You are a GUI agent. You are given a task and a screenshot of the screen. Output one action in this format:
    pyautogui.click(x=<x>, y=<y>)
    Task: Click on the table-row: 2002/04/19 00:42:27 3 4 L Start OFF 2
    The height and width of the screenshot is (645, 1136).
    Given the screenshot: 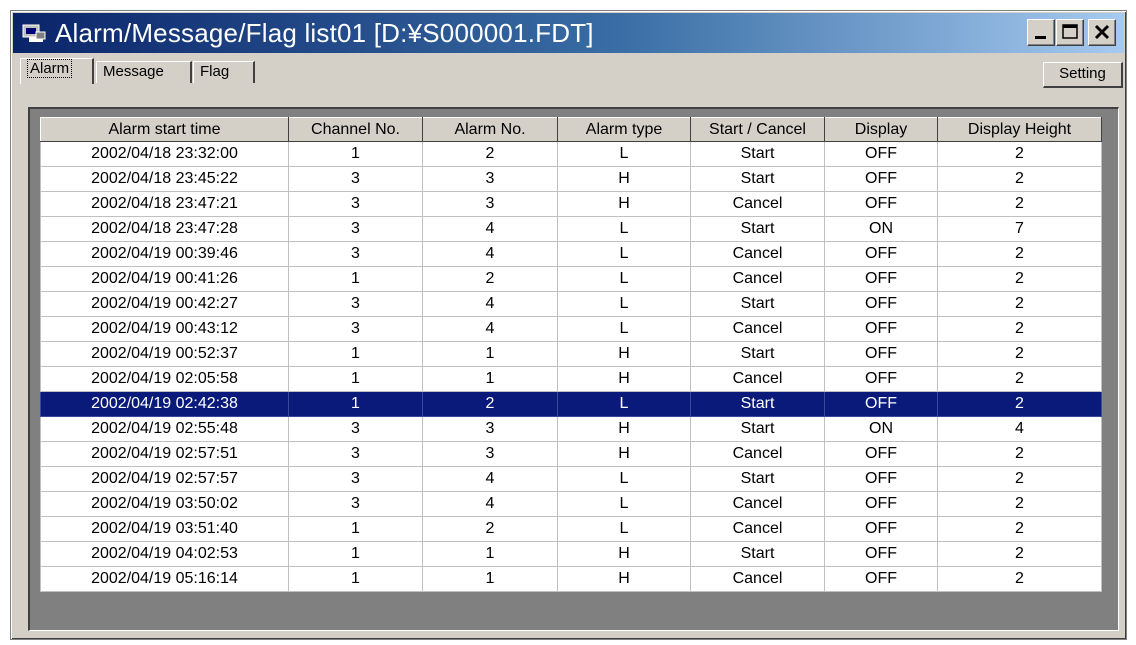 What is the action you would take?
    pyautogui.click(x=571, y=304)
    